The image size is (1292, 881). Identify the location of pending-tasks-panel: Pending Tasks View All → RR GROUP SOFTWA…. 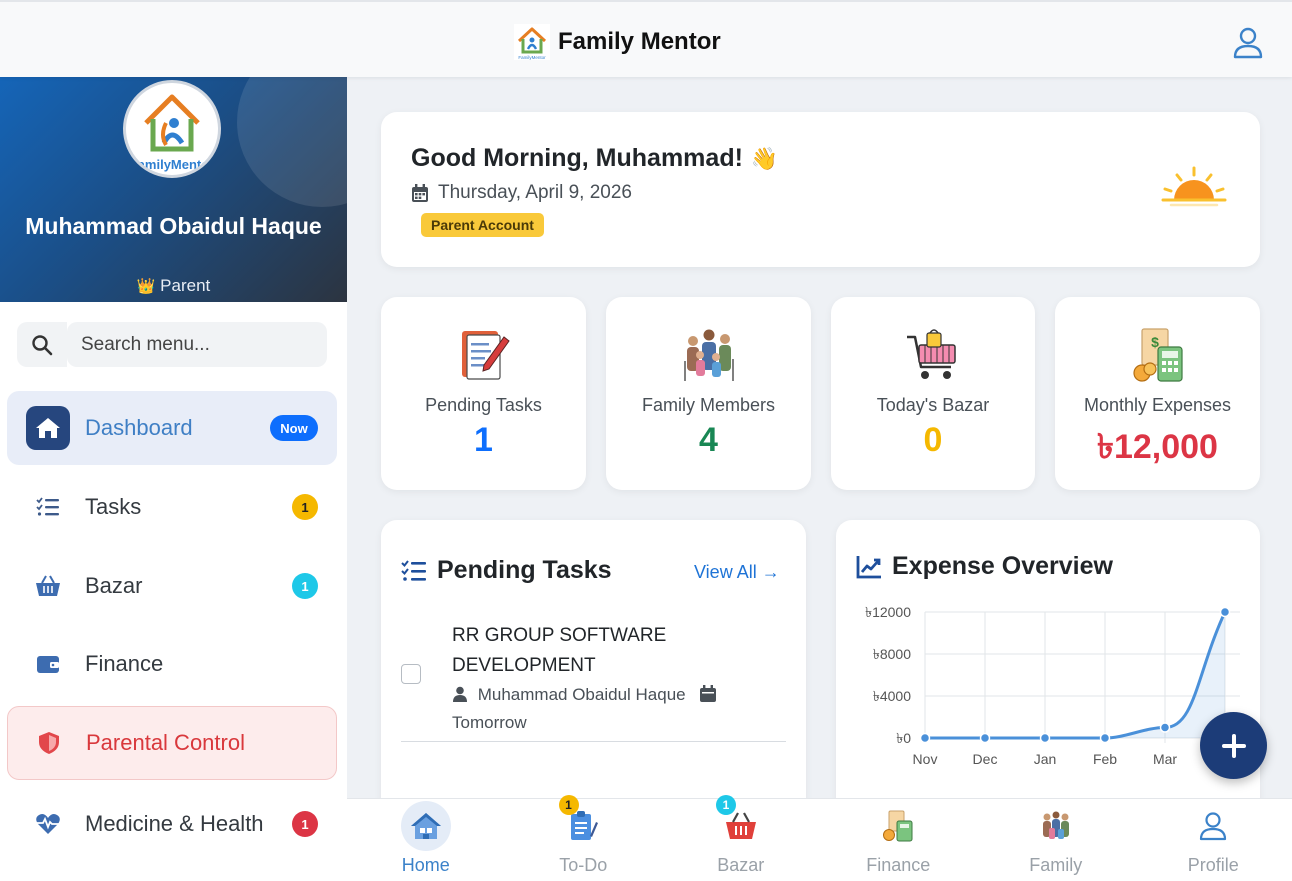
(593, 670).